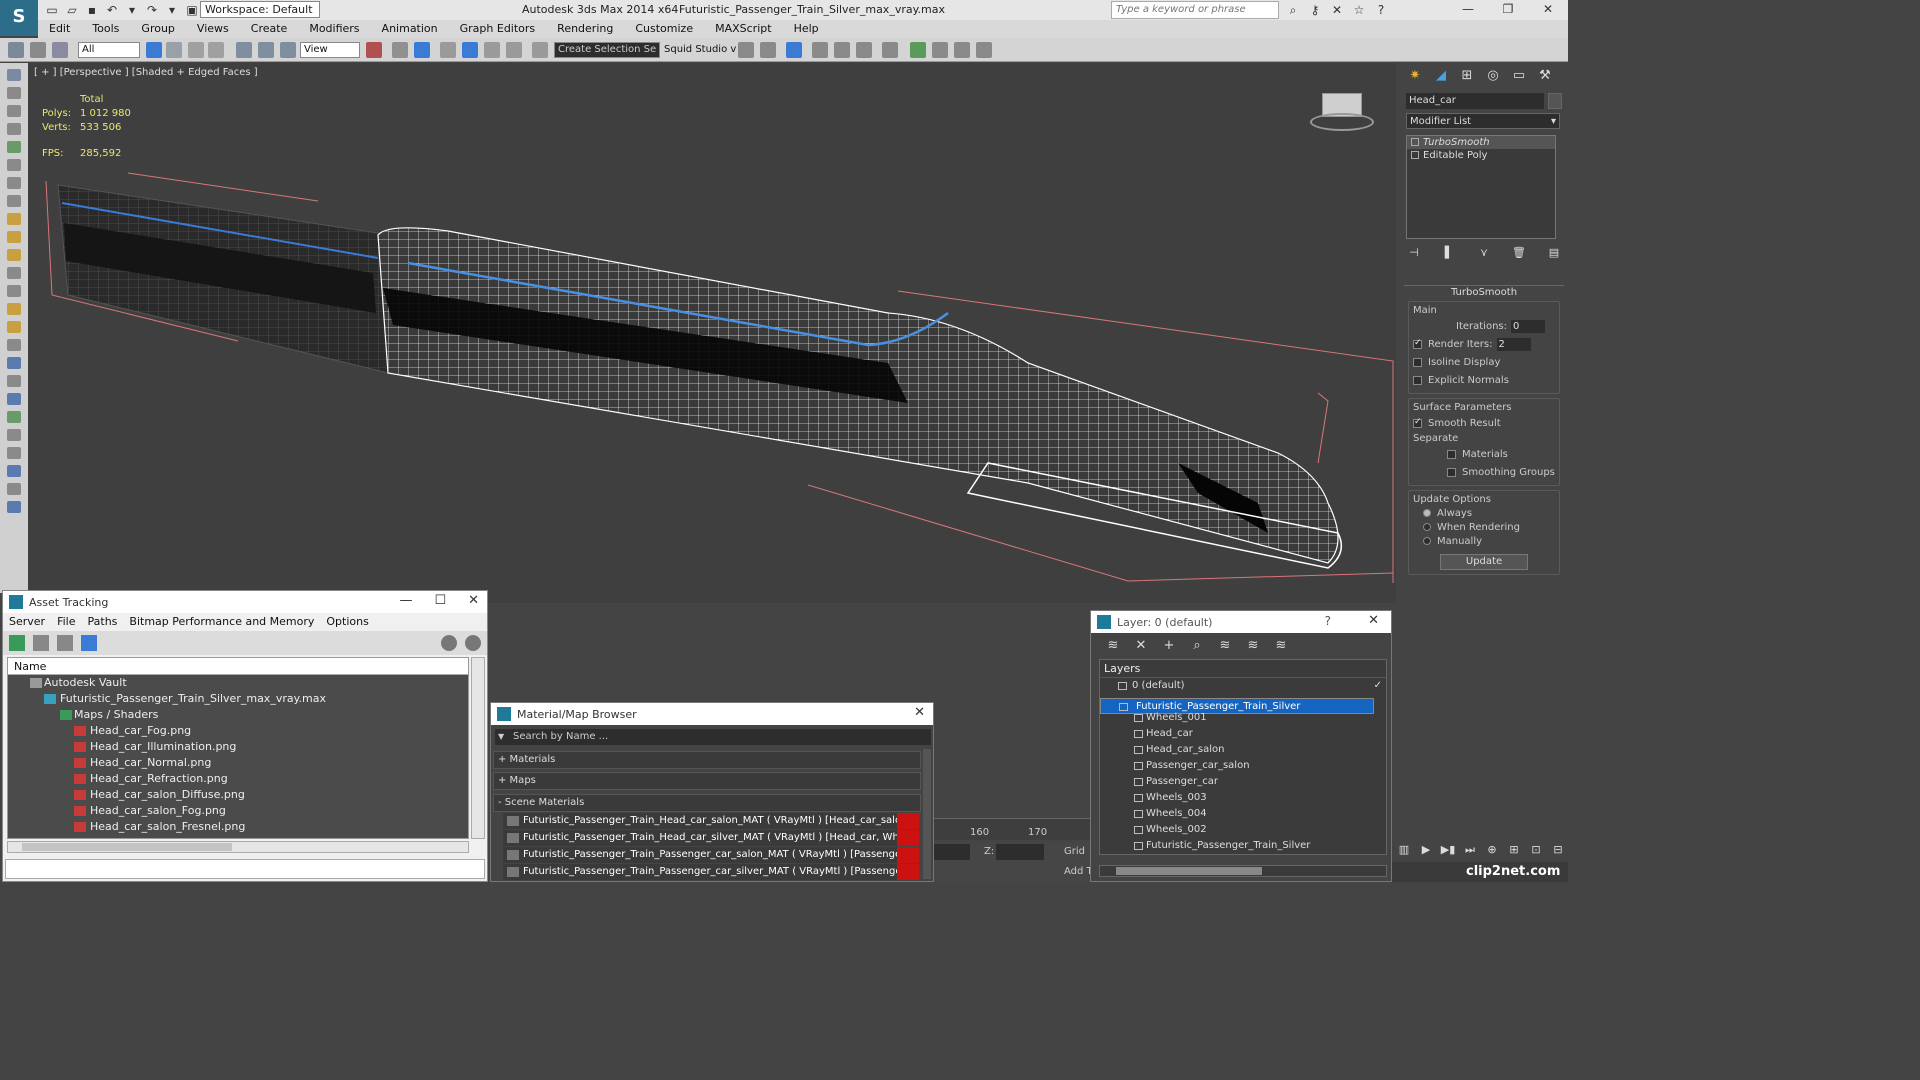  What do you see at coordinates (196, 50) in the screenshot?
I see `rect-selection-icon` at bounding box center [196, 50].